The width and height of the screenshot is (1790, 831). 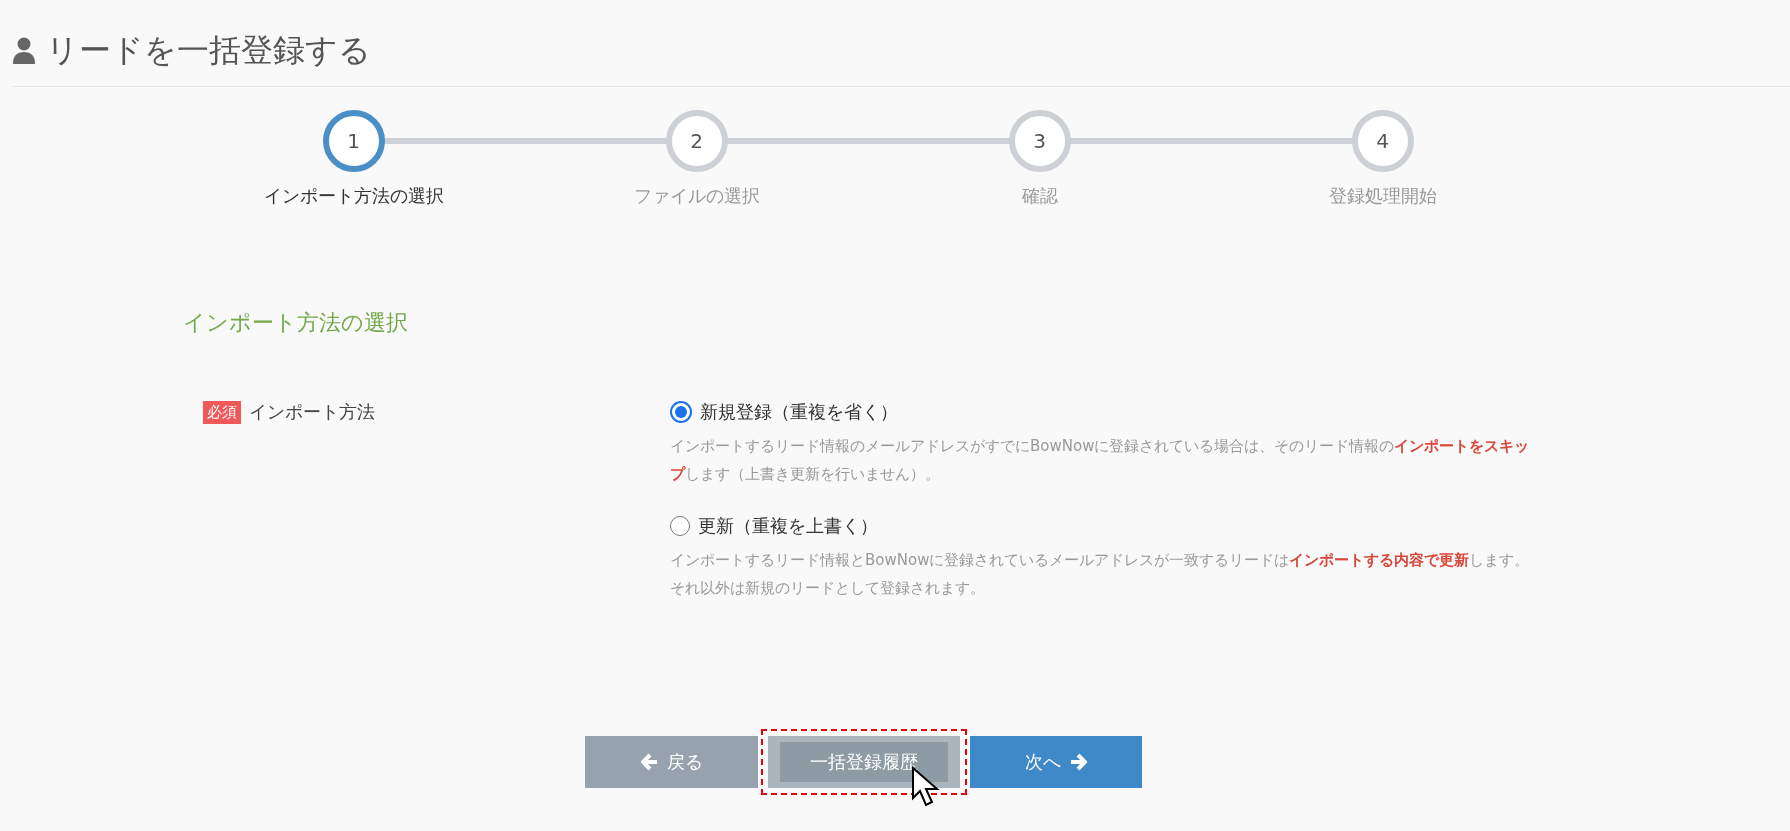 What do you see at coordinates (1382, 196) in the screenshot?
I see `step-label: 登録処理開始` at bounding box center [1382, 196].